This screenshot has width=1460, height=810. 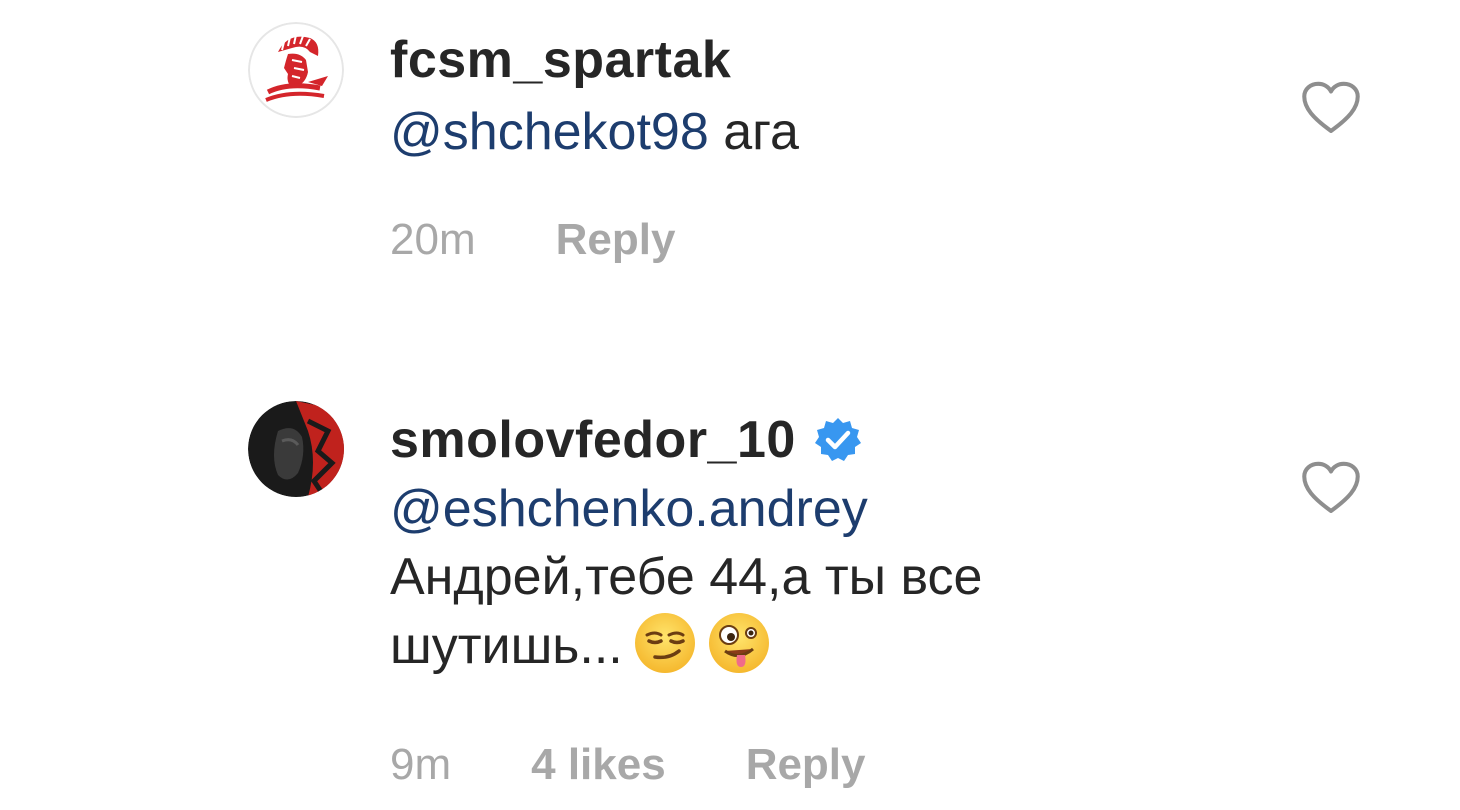 I want to click on mention-link: @eshchenko.andrey, so click(x=629, y=509).